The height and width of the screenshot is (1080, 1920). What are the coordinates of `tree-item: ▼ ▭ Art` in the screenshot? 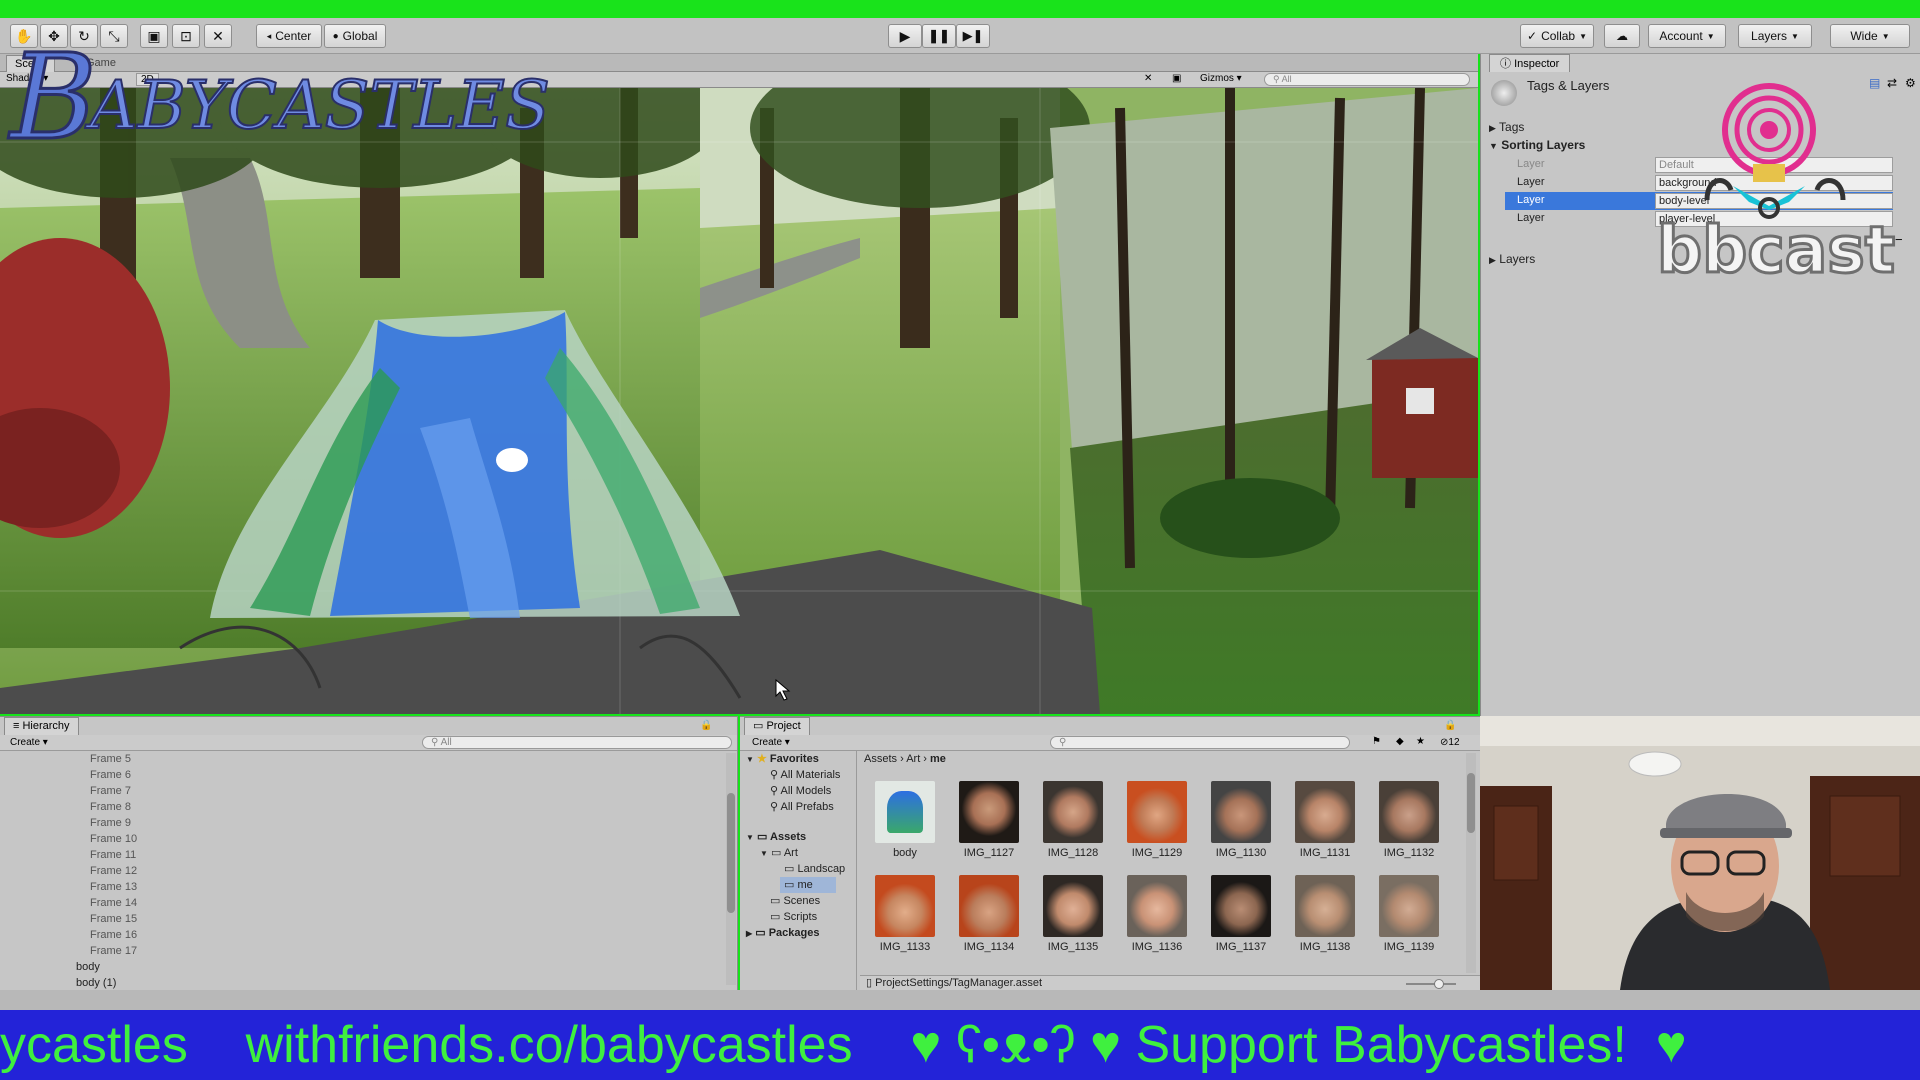 It's located at (779, 853).